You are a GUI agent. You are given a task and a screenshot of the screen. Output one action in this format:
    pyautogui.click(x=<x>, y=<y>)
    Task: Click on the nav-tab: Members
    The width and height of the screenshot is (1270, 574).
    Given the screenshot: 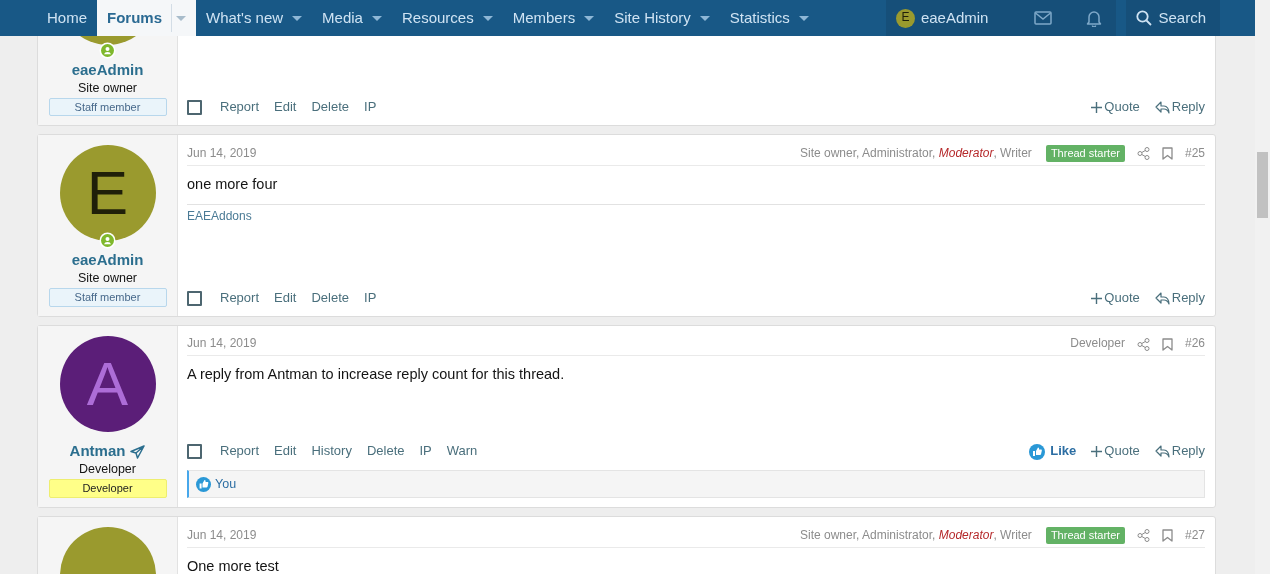 What is the action you would take?
    pyautogui.click(x=553, y=18)
    